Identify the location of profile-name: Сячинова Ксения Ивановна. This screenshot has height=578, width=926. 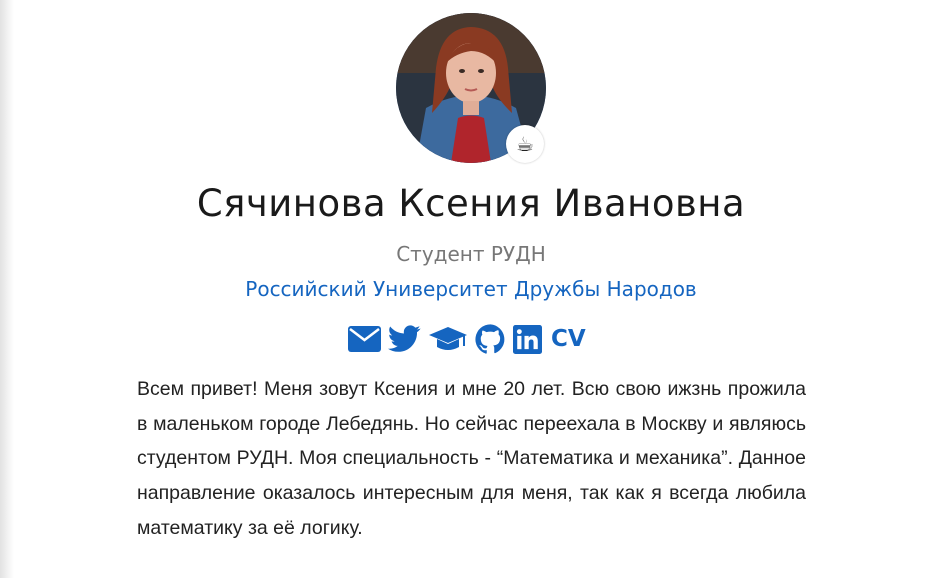
(471, 203).